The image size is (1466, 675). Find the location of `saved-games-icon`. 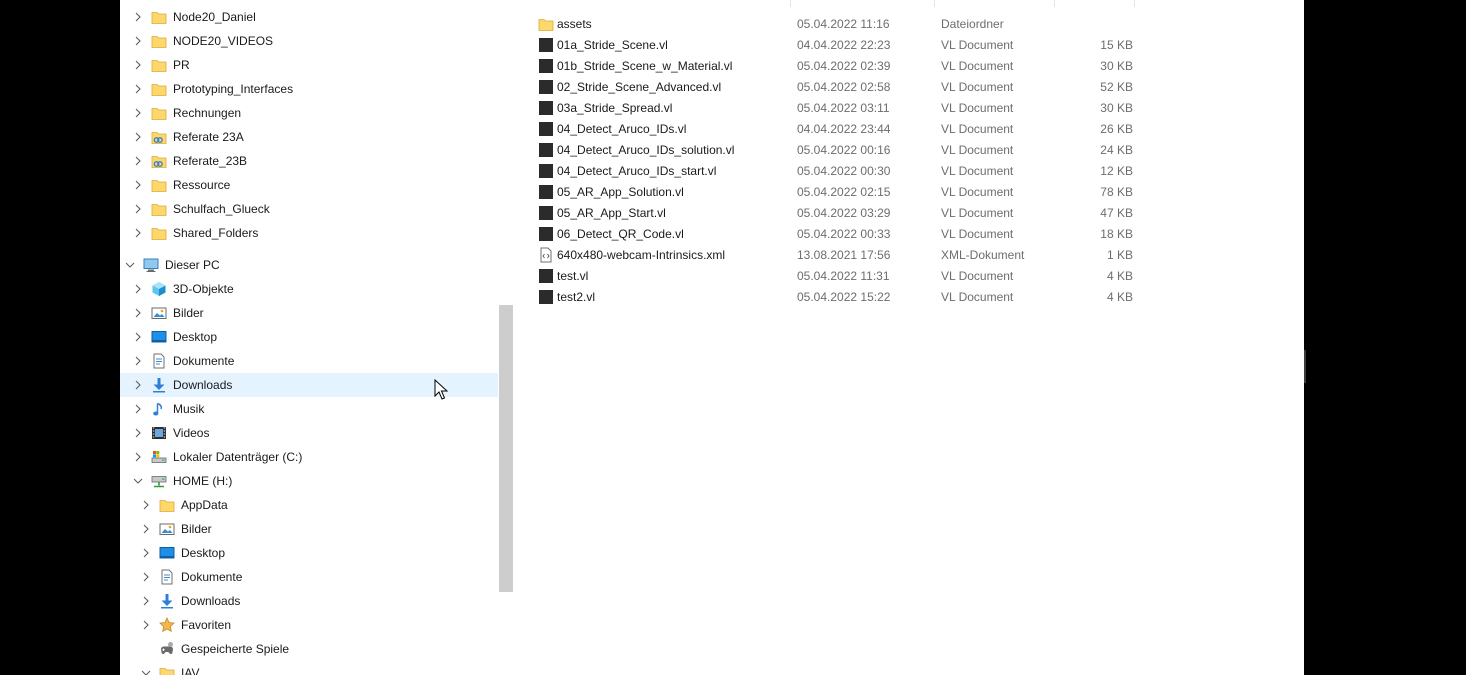

saved-games-icon is located at coordinates (167, 648).